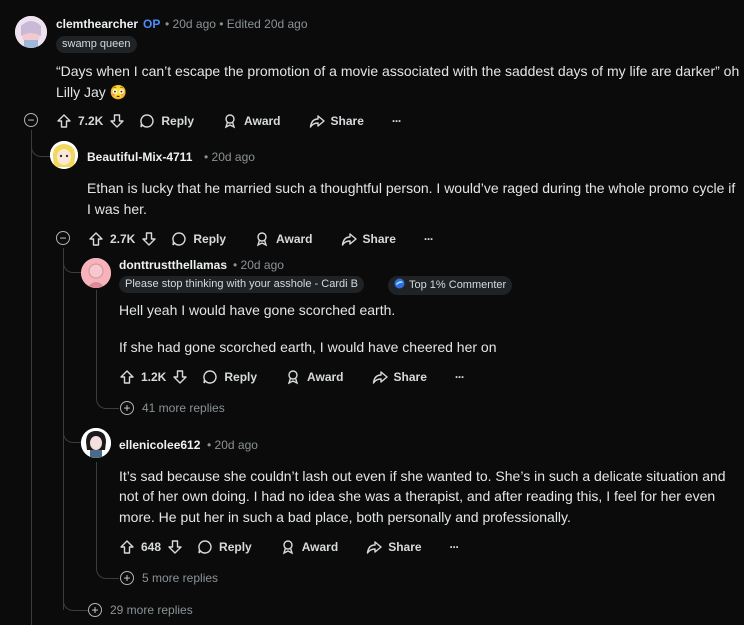 The width and height of the screenshot is (744, 625). I want to click on vote-group: 7.2K, so click(90, 121).